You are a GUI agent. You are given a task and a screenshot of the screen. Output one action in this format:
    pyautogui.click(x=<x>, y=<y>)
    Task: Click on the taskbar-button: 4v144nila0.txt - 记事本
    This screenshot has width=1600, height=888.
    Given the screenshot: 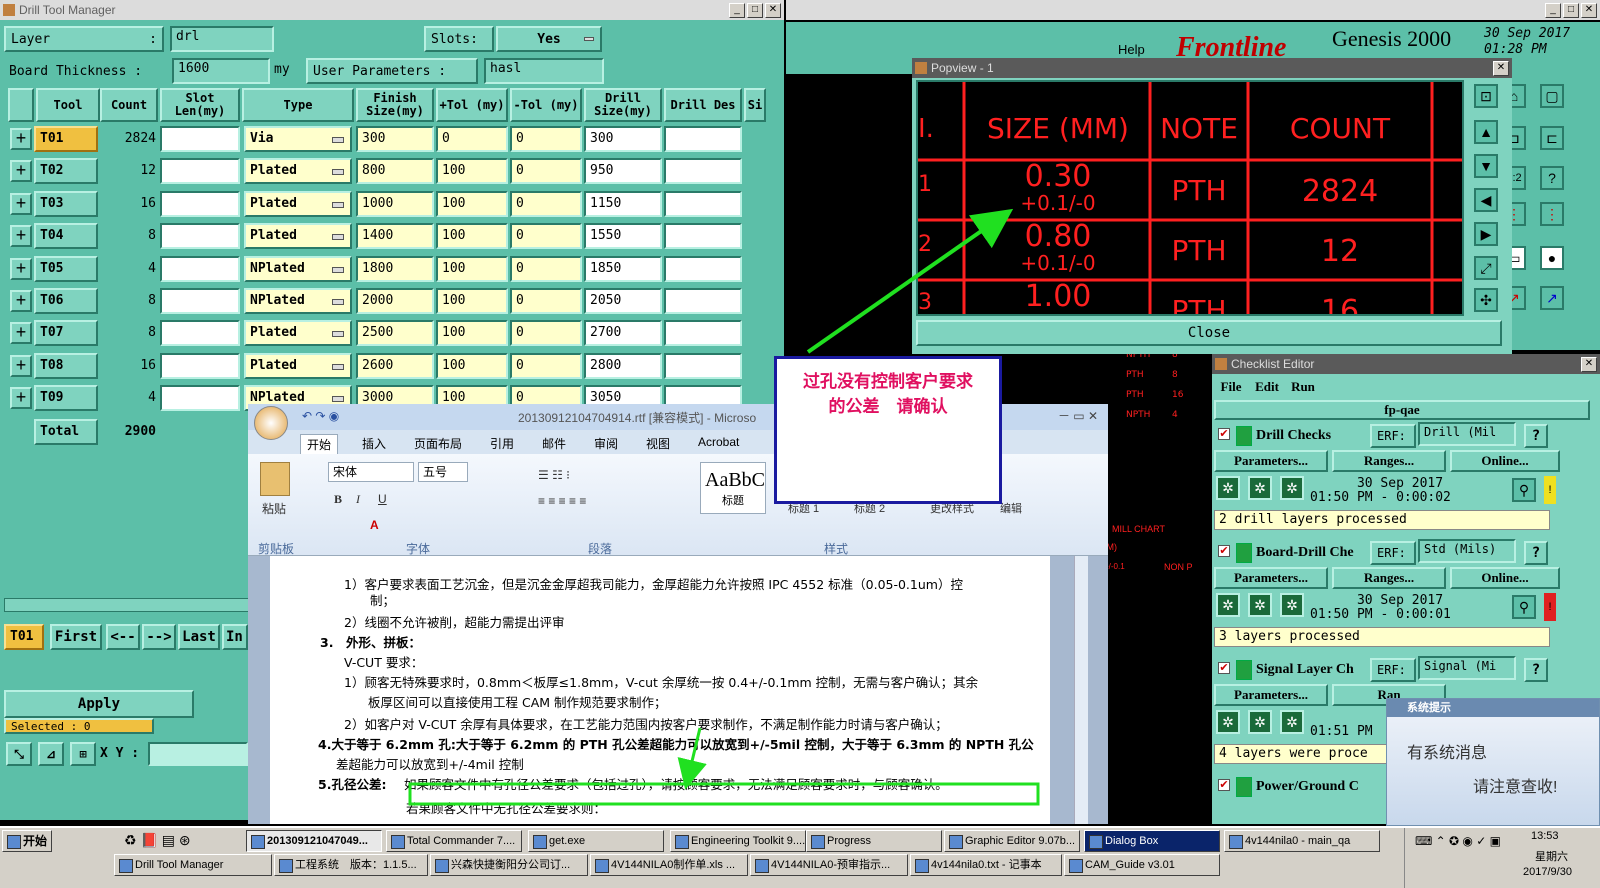 What is the action you would take?
    pyautogui.click(x=986, y=865)
    